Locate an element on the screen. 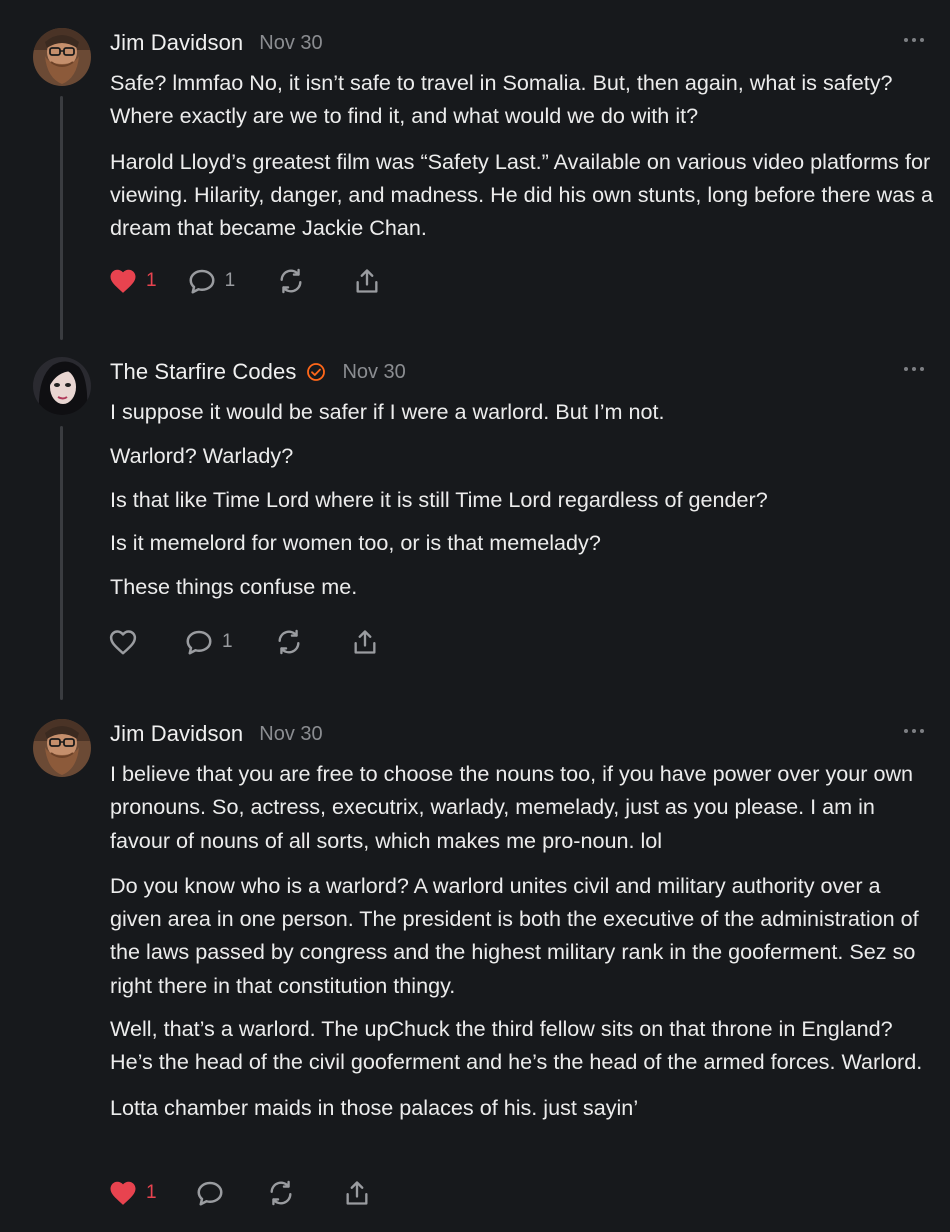 The height and width of the screenshot is (1232, 950). comment-header: The Starfire Codes Nov 30 is located at coordinates (258, 372).